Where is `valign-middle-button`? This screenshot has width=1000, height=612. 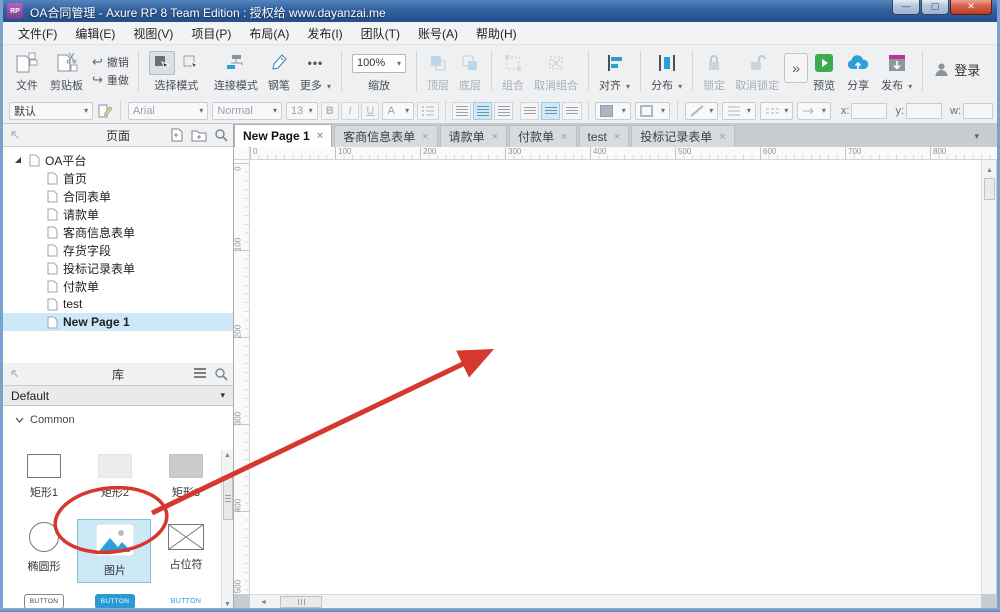 valign-middle-button is located at coordinates (551, 110).